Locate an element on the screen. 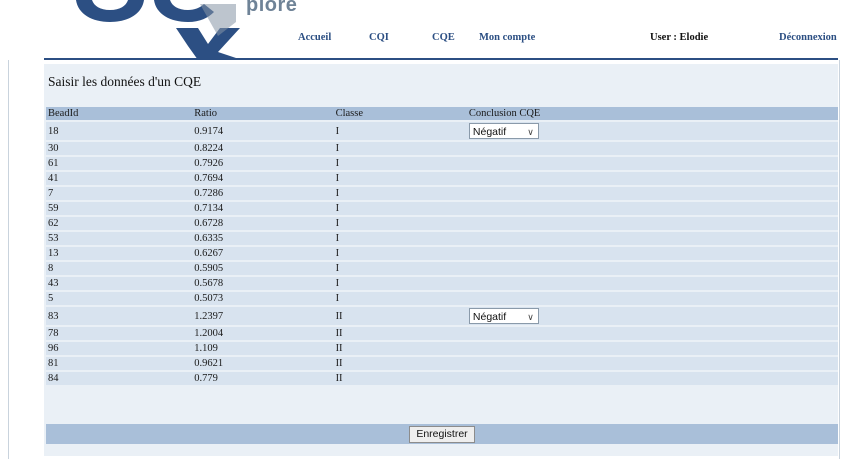  table-row: 81 0.9621 II is located at coordinates (442, 363).